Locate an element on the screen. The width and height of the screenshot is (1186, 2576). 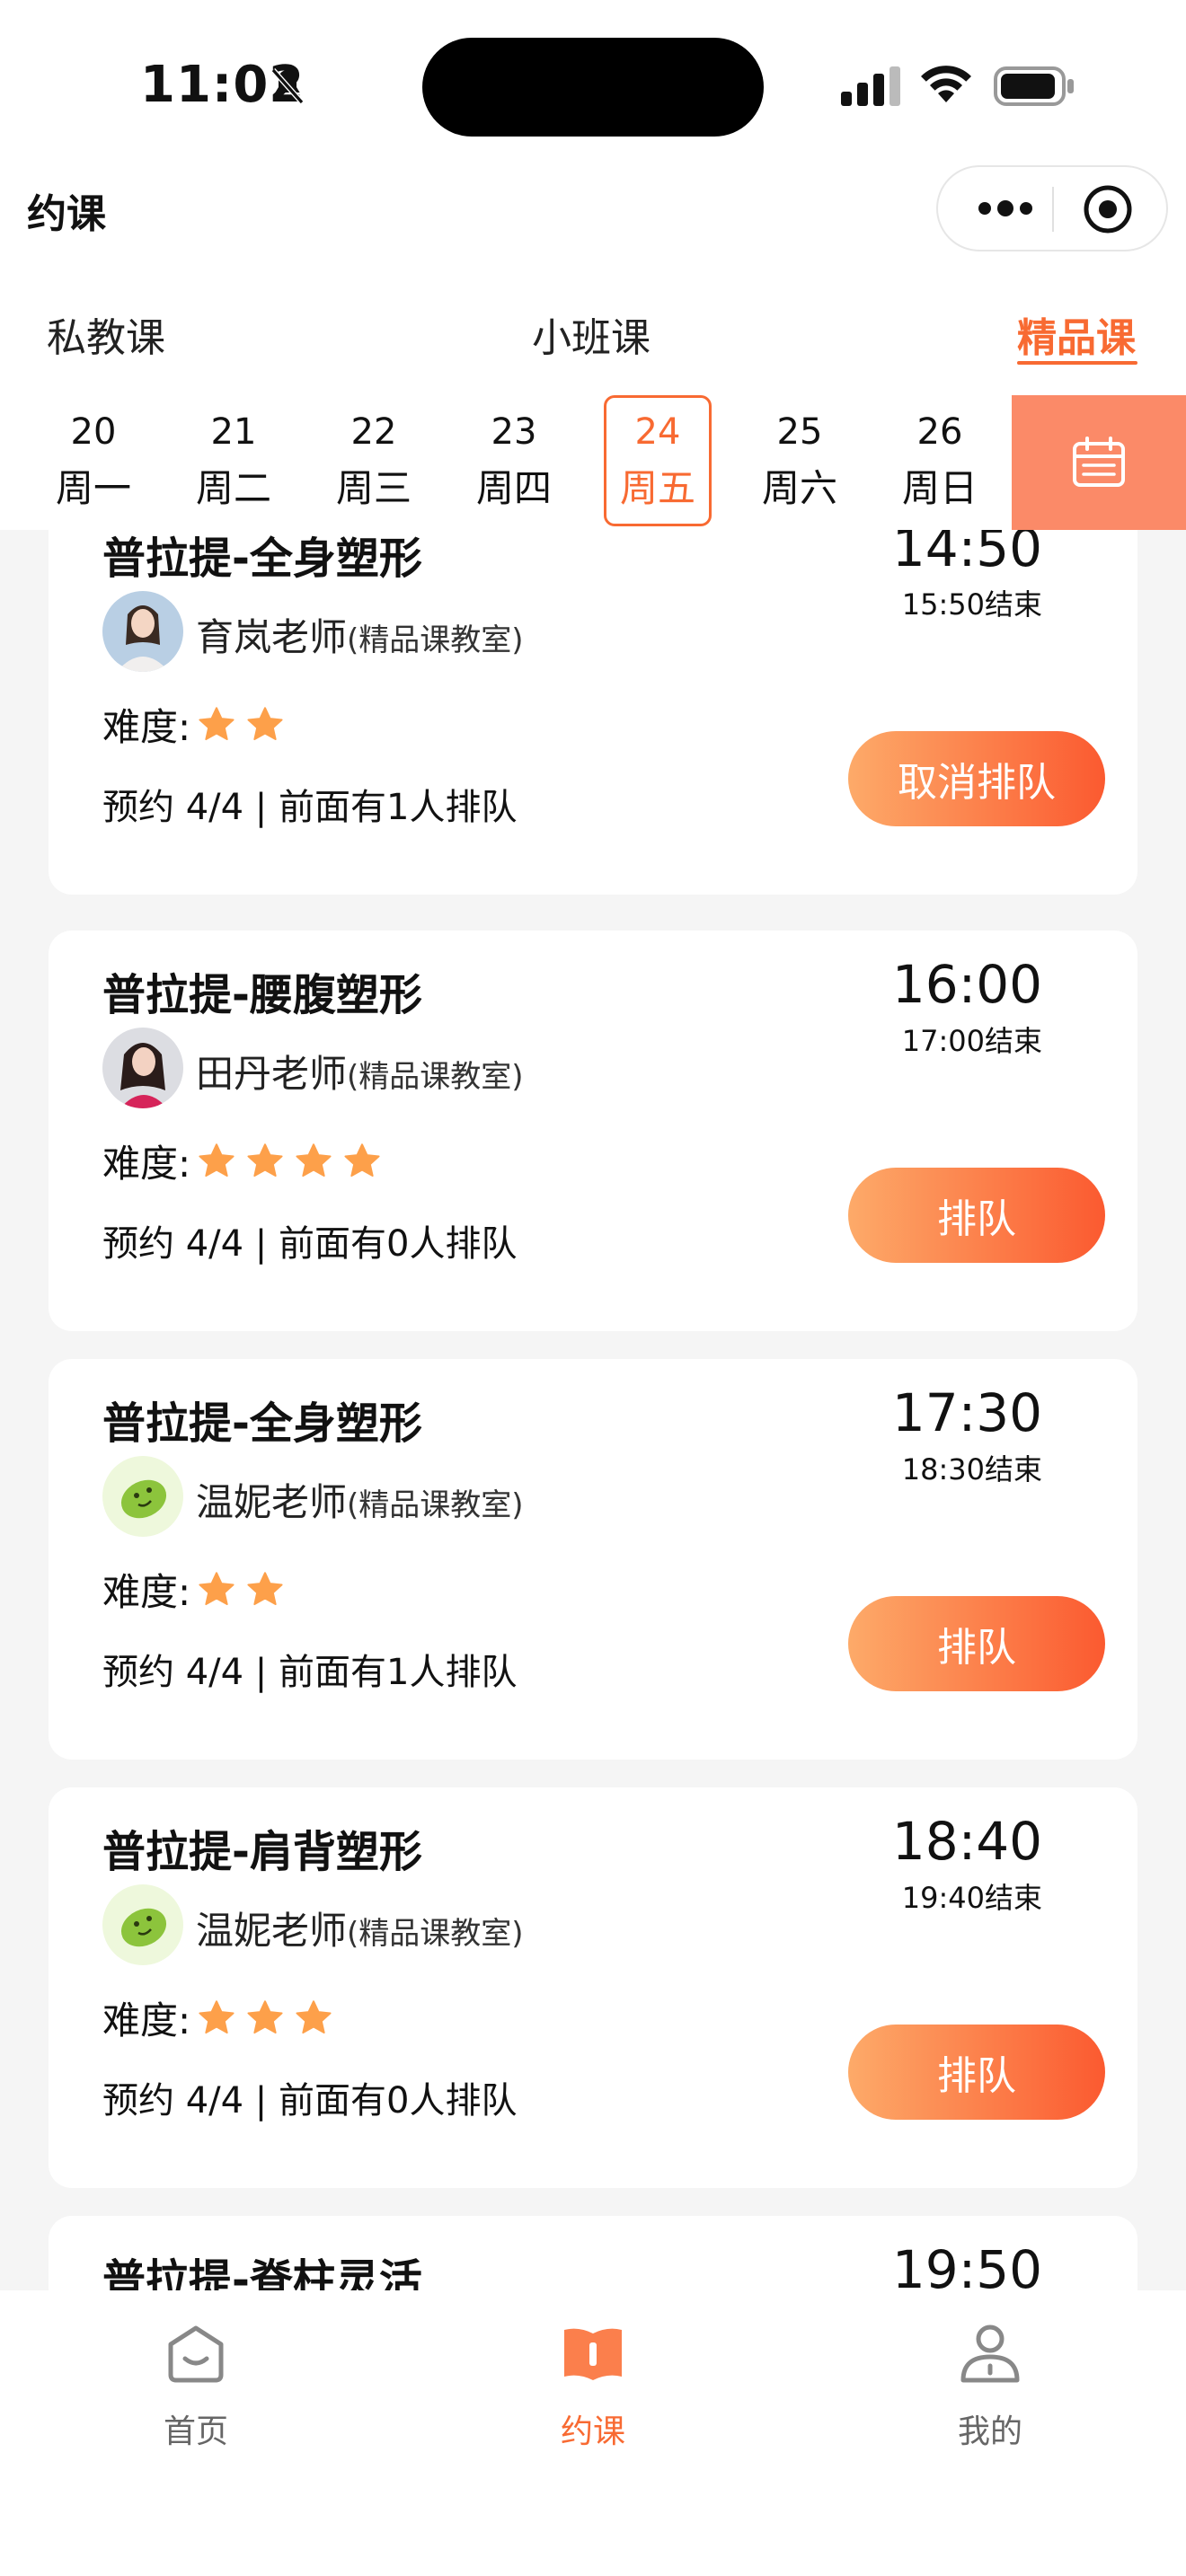
tabbar-home: 首页 is located at coordinates (196, 2384).